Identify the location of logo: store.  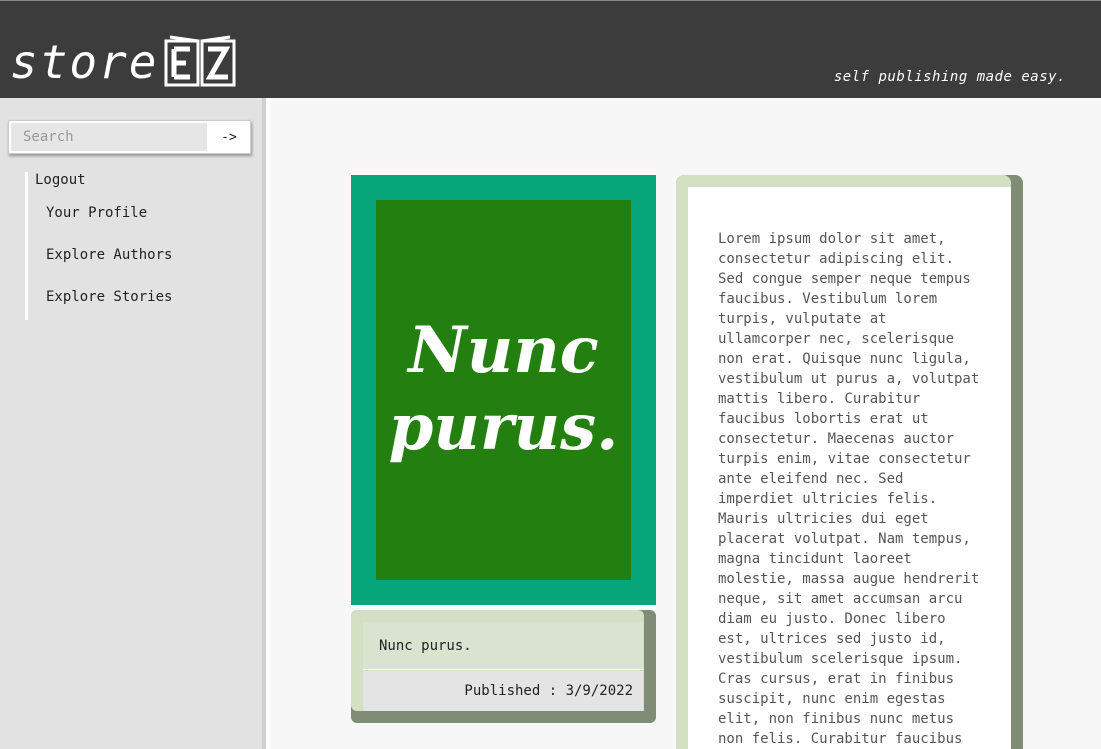
(123, 62).